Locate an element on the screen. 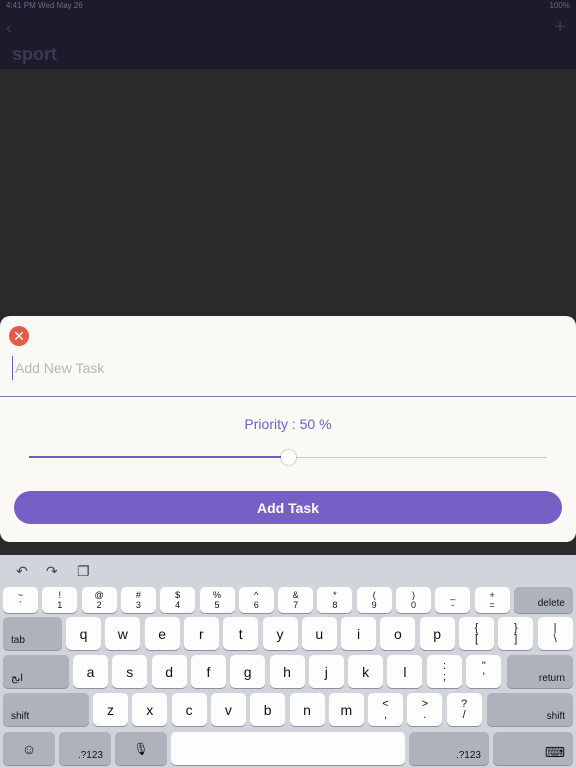  paste-icon: ❐ is located at coordinates (83, 571).